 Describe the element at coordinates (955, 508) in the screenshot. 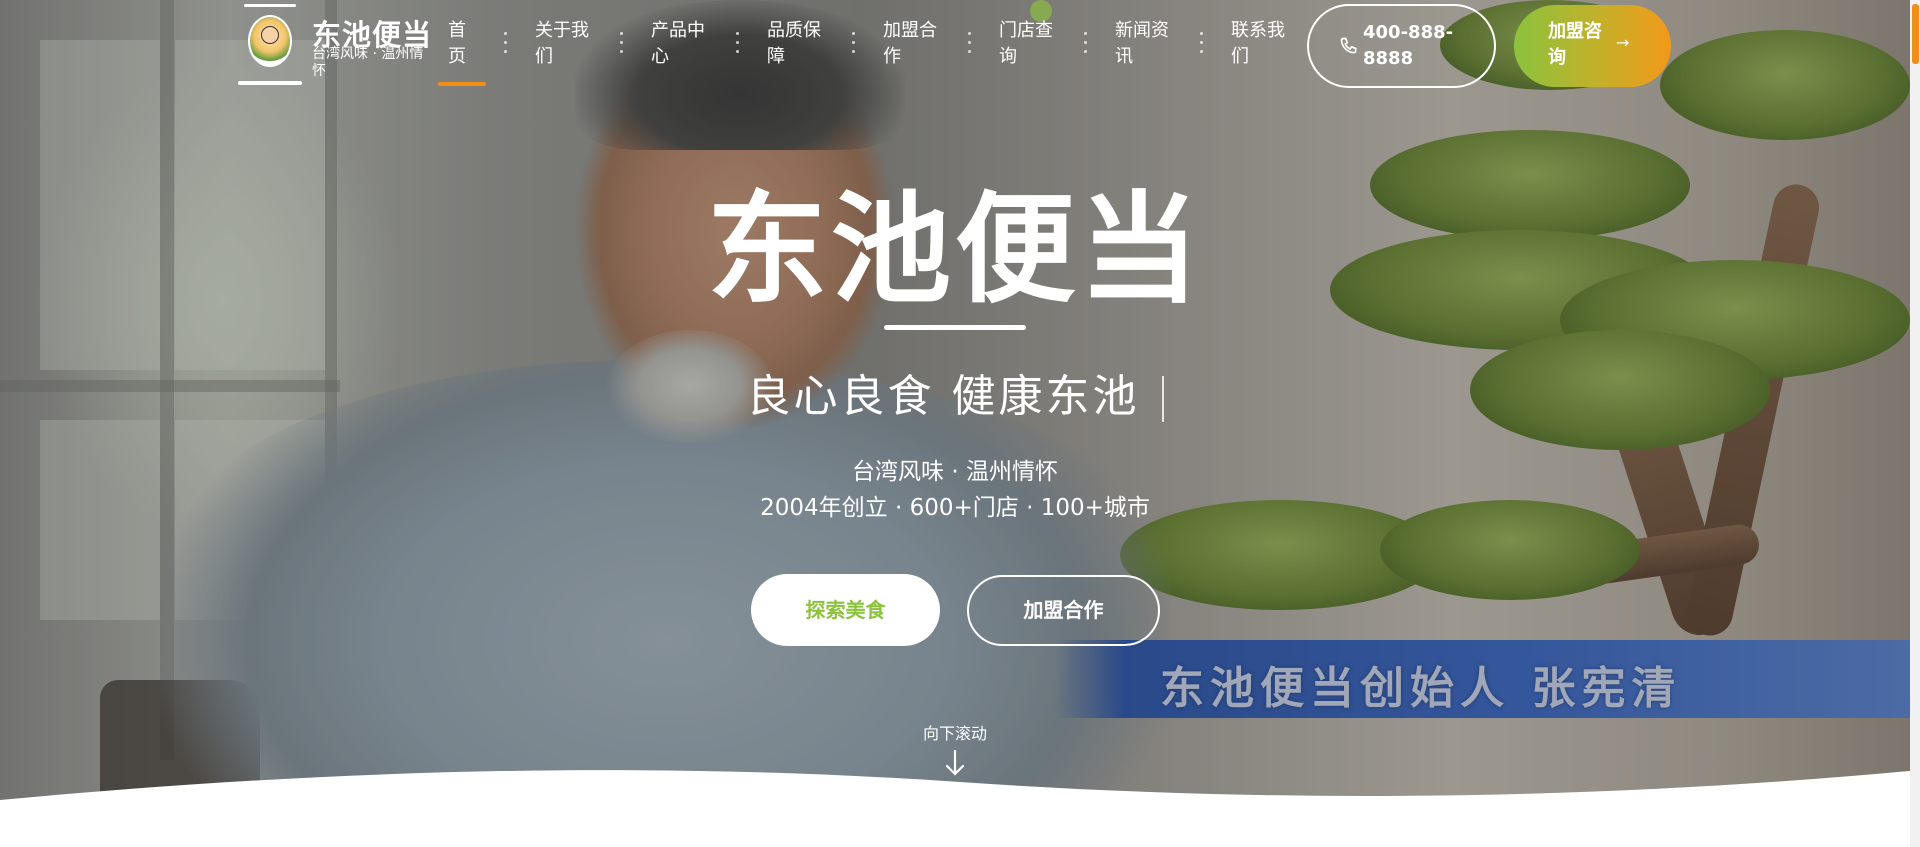

I see `hero-subtitle-2: 2004年创立 · 600+门店 · 100+城市` at that location.